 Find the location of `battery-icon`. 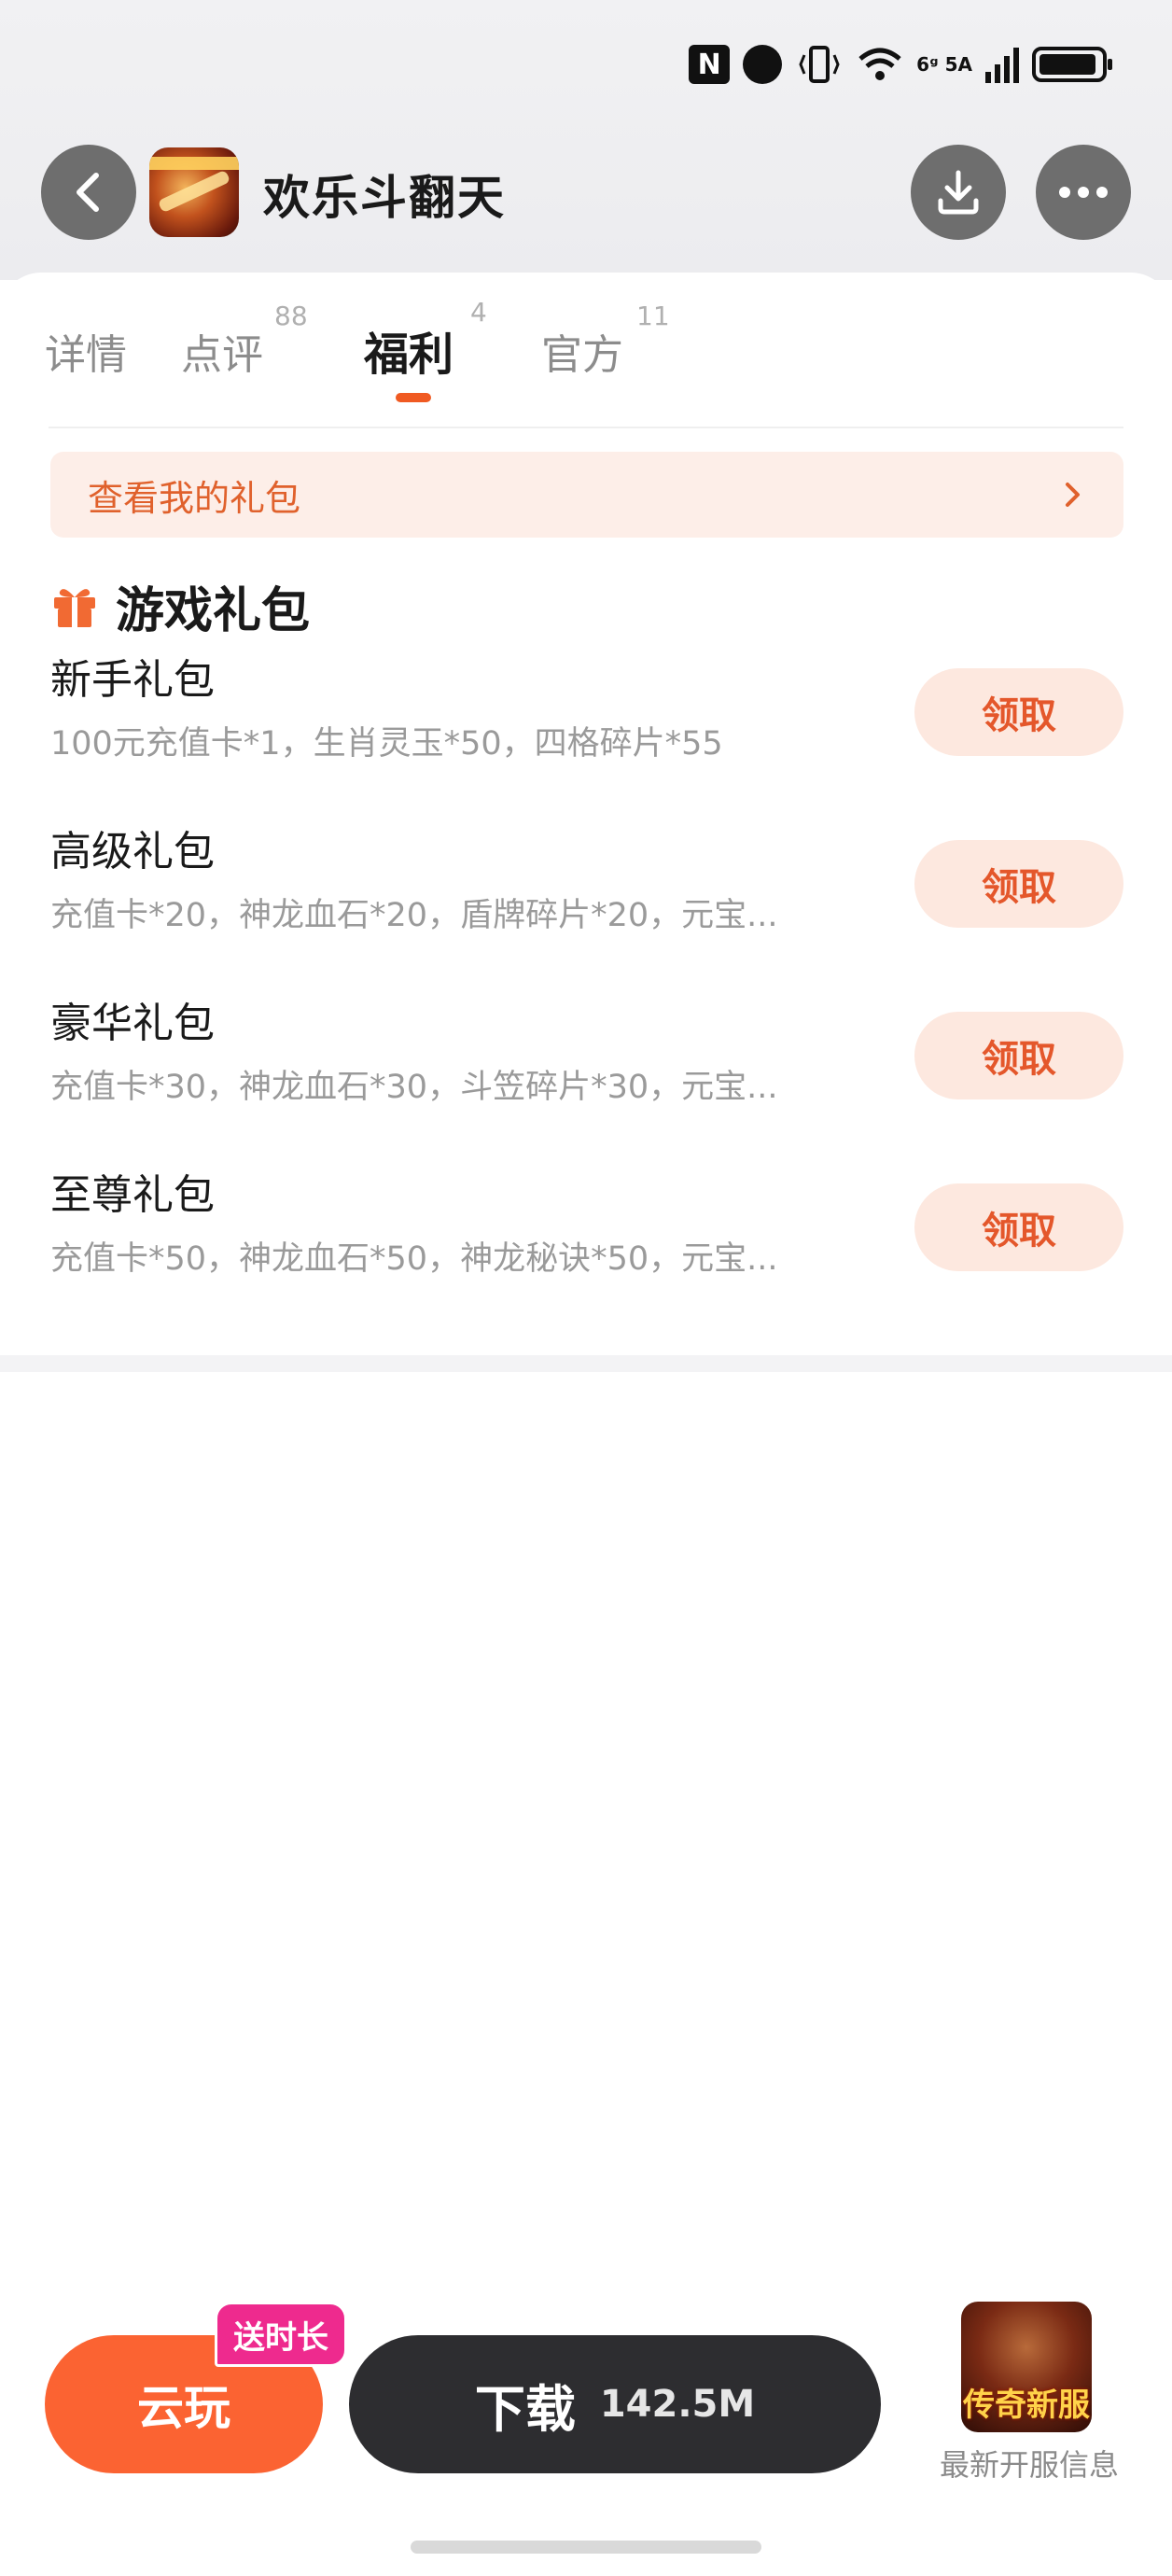

battery-icon is located at coordinates (1072, 64).